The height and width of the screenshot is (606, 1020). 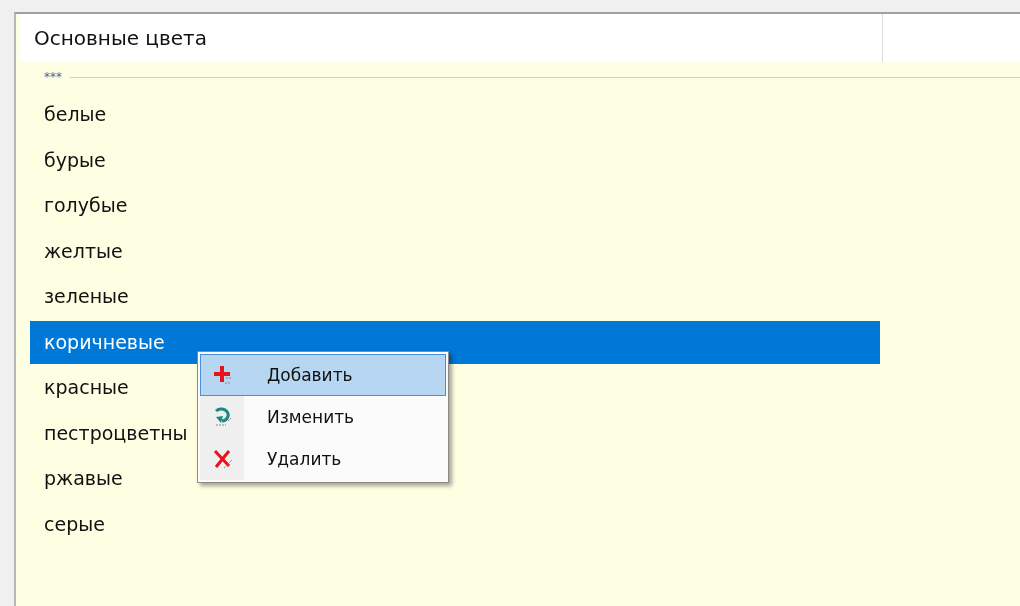 I want to click on column-header: Основные цвета, so click(x=451, y=38).